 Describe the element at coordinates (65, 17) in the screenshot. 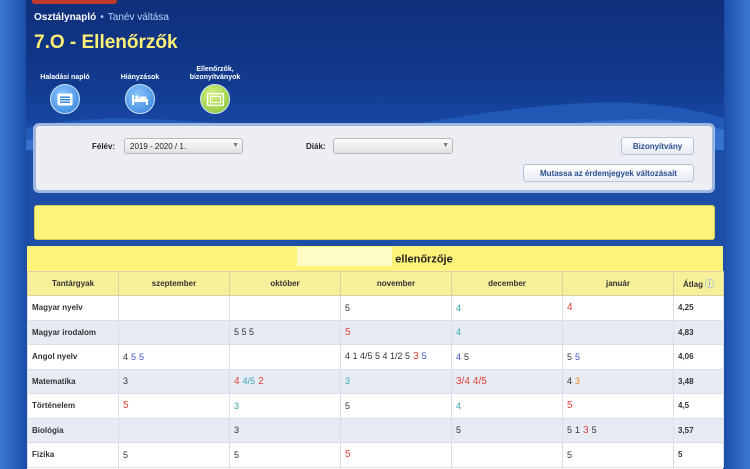

I see `breadcrumb-main: Osztálynapló` at that location.